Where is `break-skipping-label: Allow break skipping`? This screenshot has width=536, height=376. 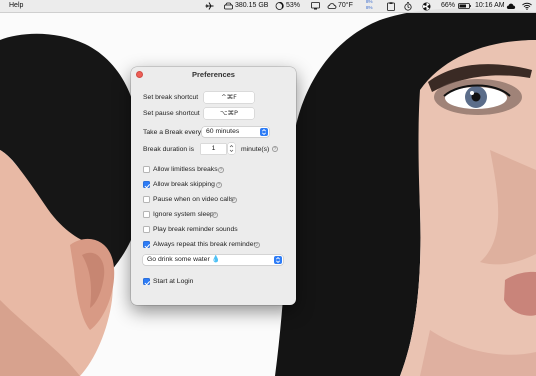 break-skipping-label: Allow break skipping is located at coordinates (184, 184).